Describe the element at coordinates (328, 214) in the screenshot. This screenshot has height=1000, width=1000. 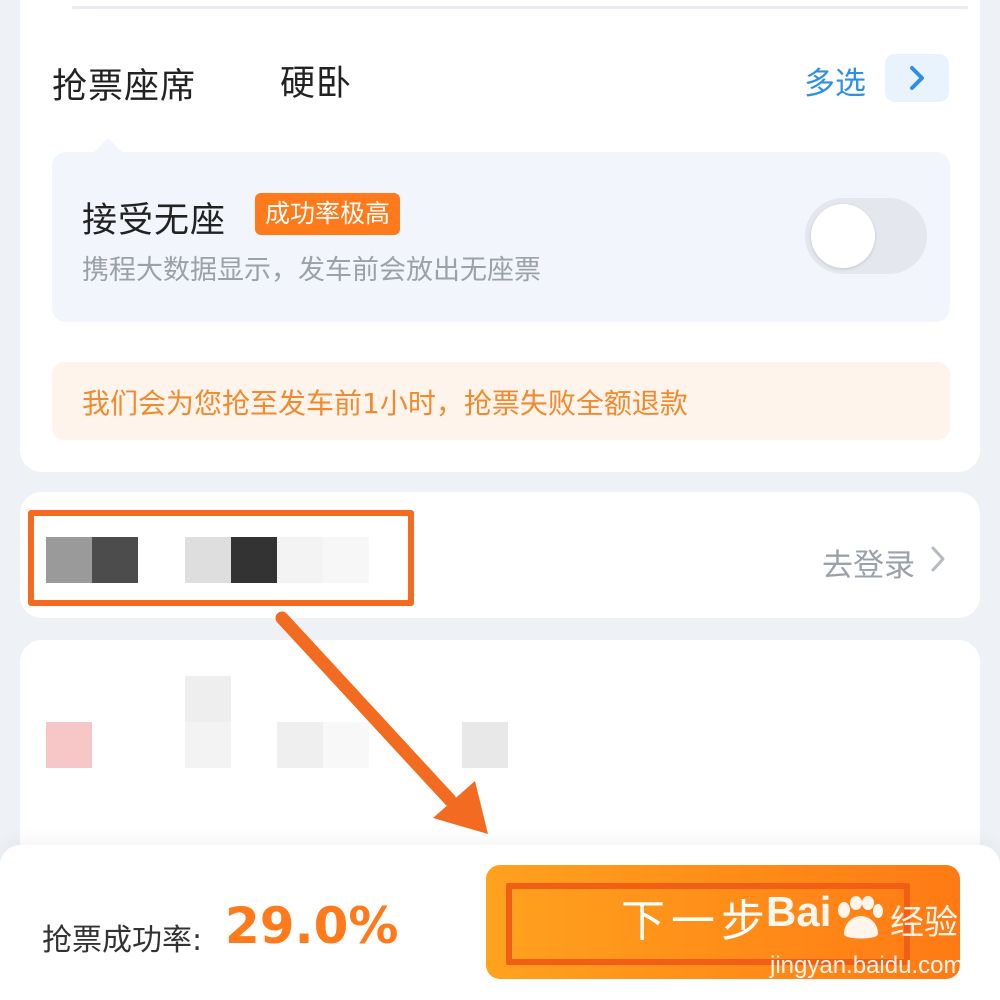
I see `high-success-badge: 成功率极高` at that location.